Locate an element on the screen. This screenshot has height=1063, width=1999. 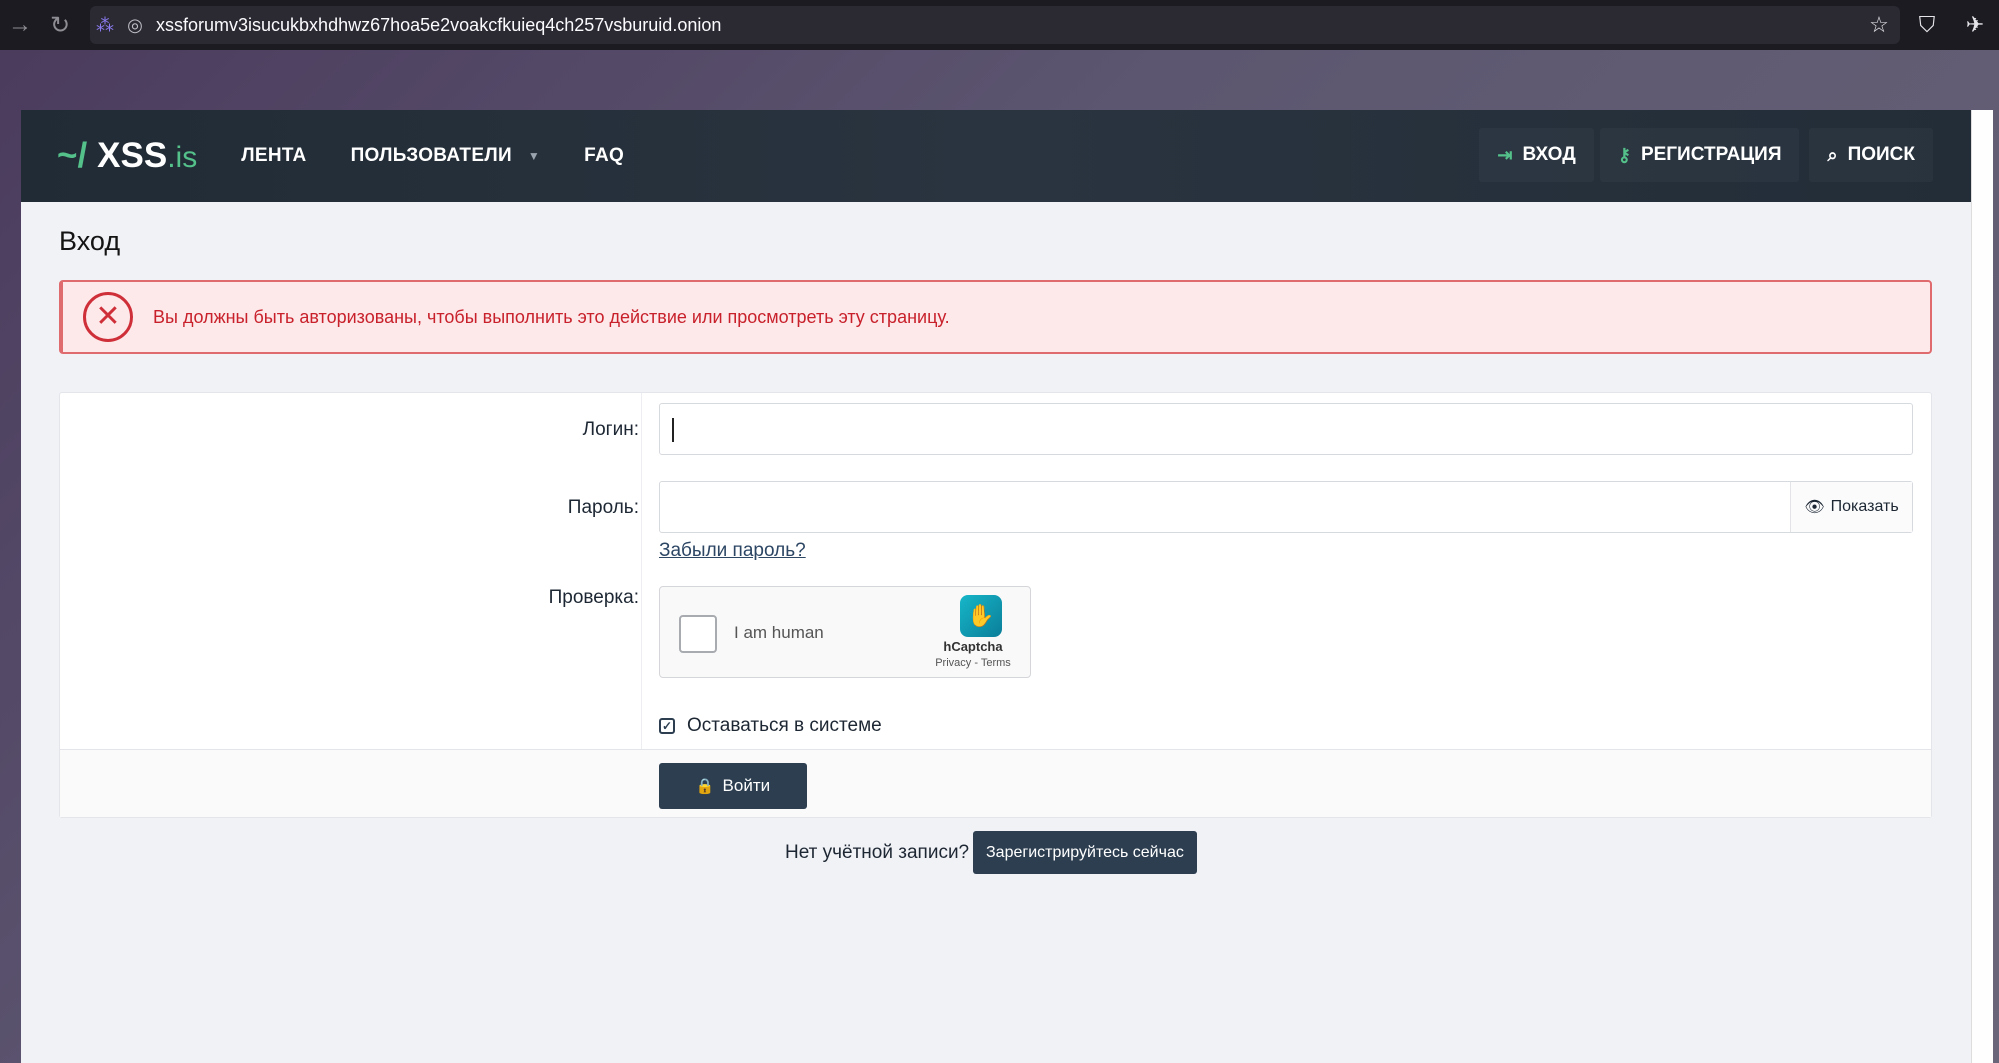
error-icon: ✕ is located at coordinates (108, 317).